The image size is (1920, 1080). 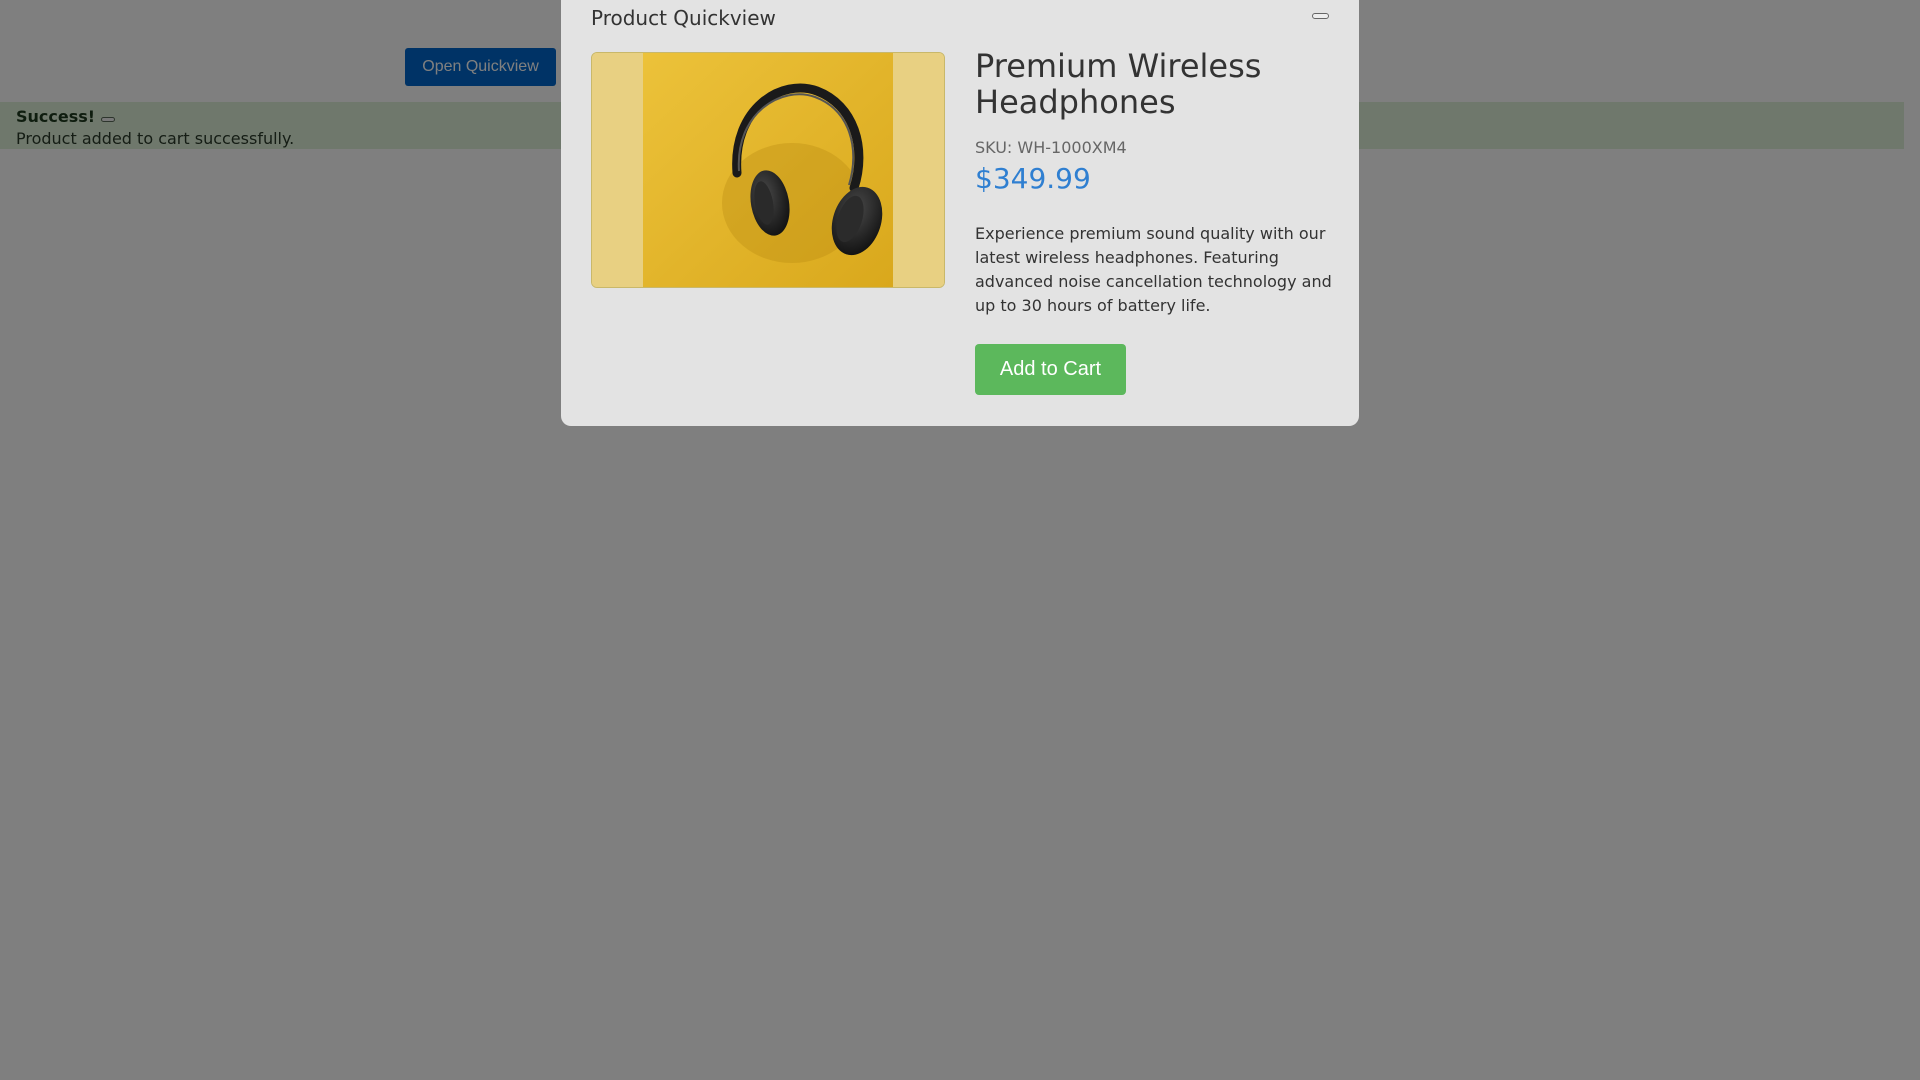 I want to click on product-image, so click(x=768, y=170).